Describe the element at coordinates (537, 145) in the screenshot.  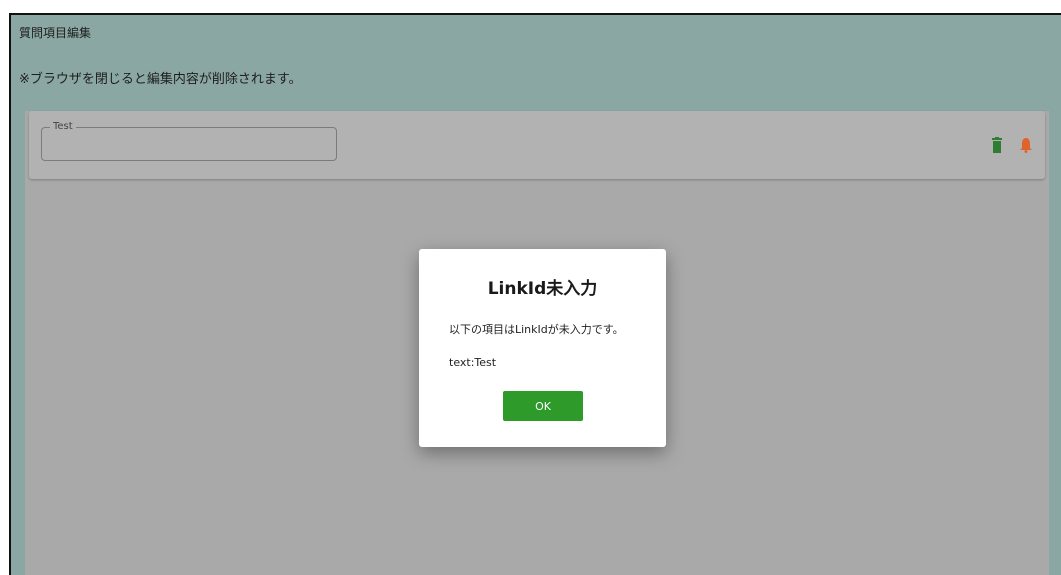
I see `question-card: Test` at that location.